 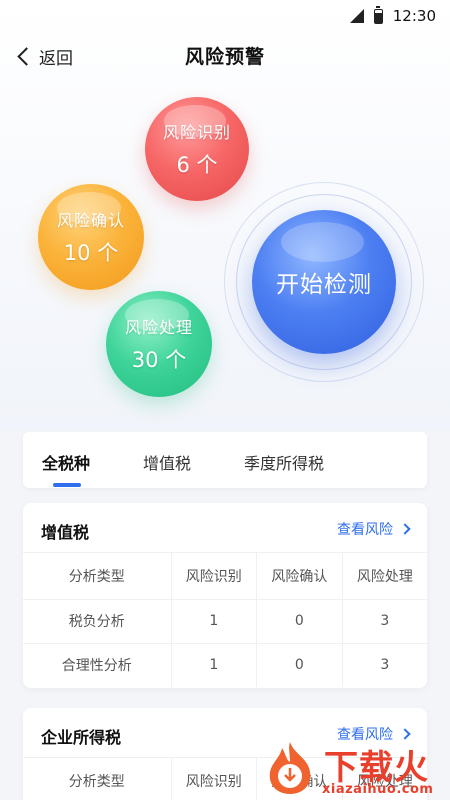 I want to click on page-title: 风险预警, so click(x=224, y=57).